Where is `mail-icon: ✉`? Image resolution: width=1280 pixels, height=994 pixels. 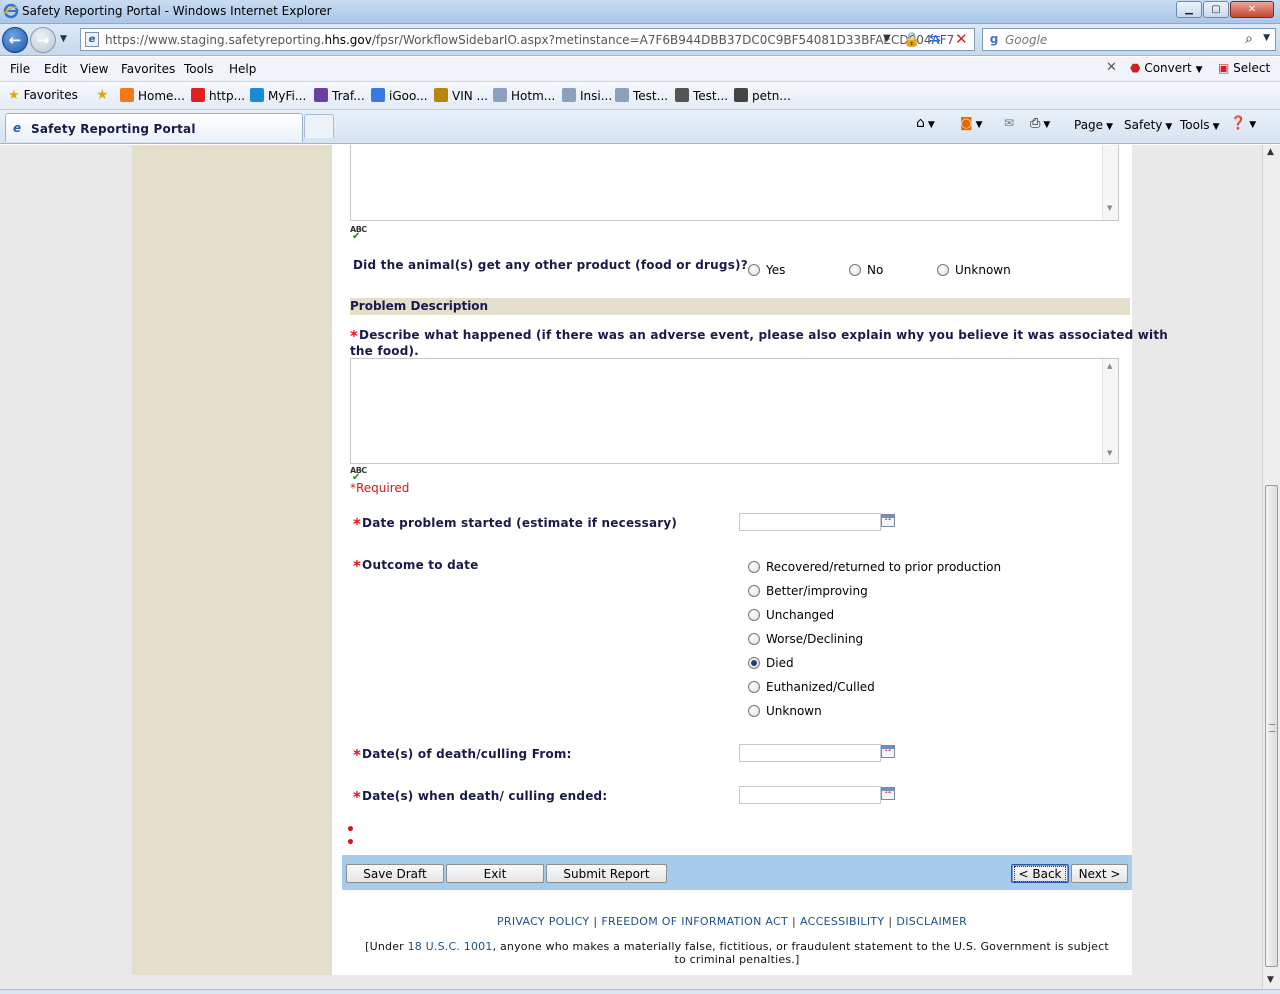 mail-icon: ✉ is located at coordinates (1009, 123).